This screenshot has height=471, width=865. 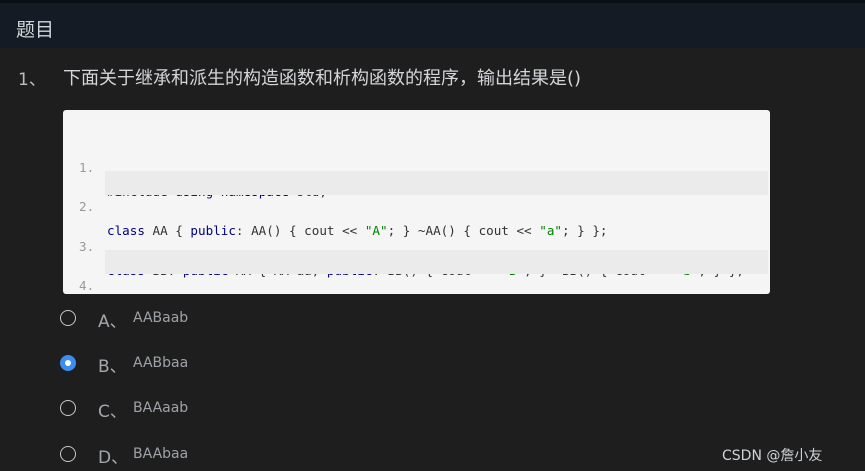 I want to click on option-letter: A、, so click(x=112, y=322).